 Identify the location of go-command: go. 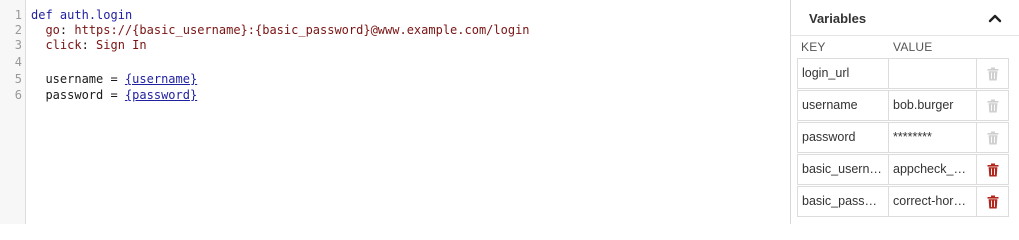
(52, 30).